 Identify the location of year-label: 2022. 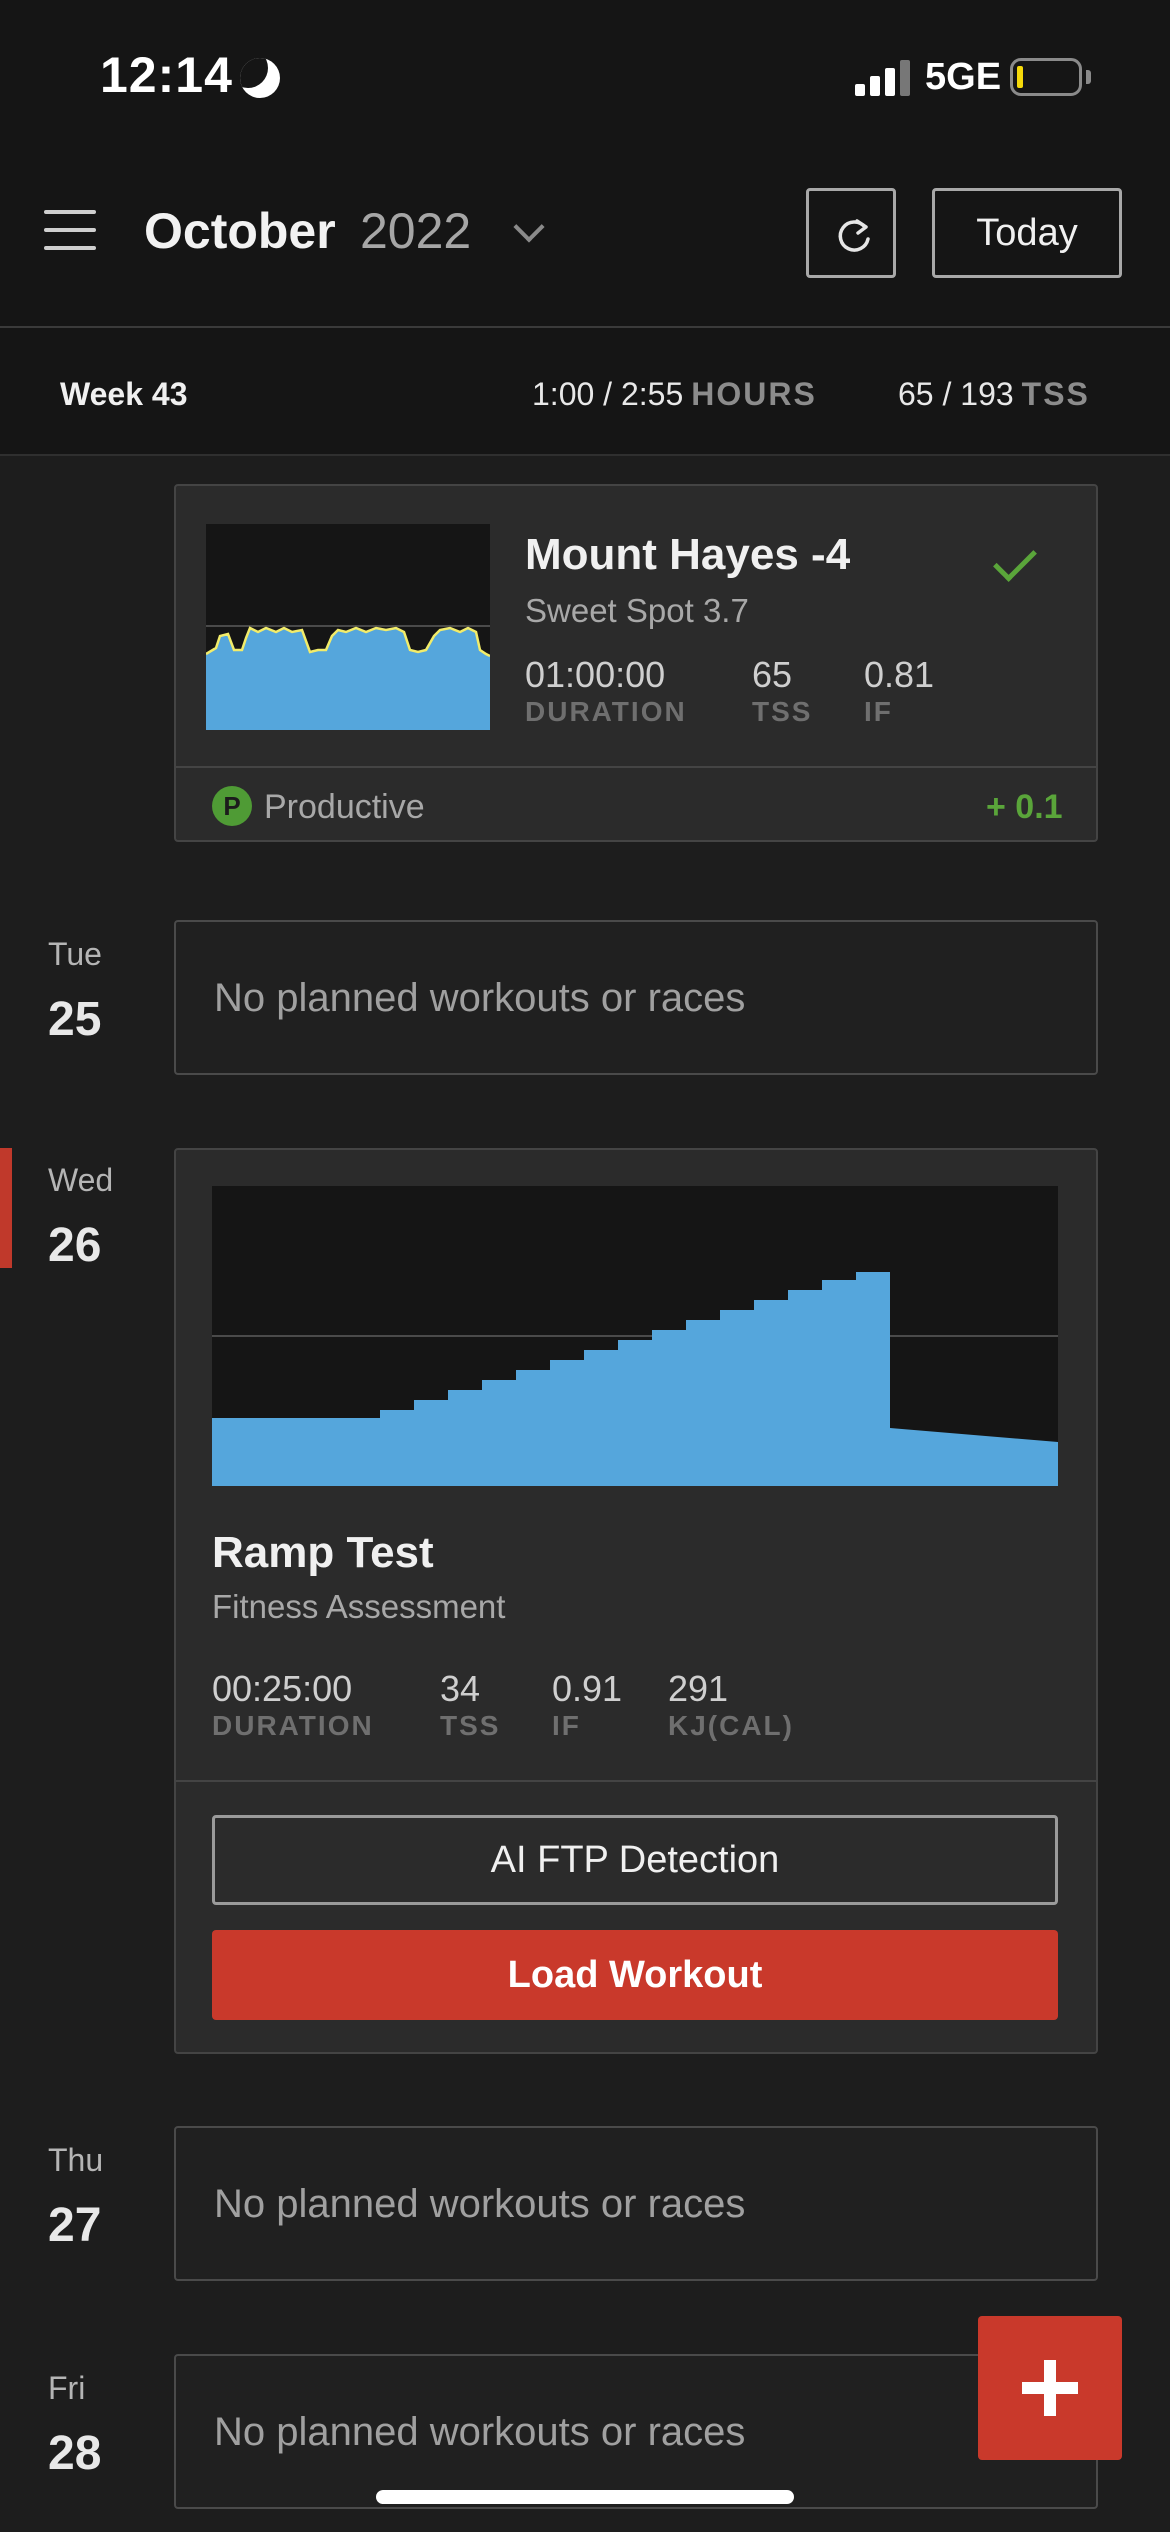
(415, 231).